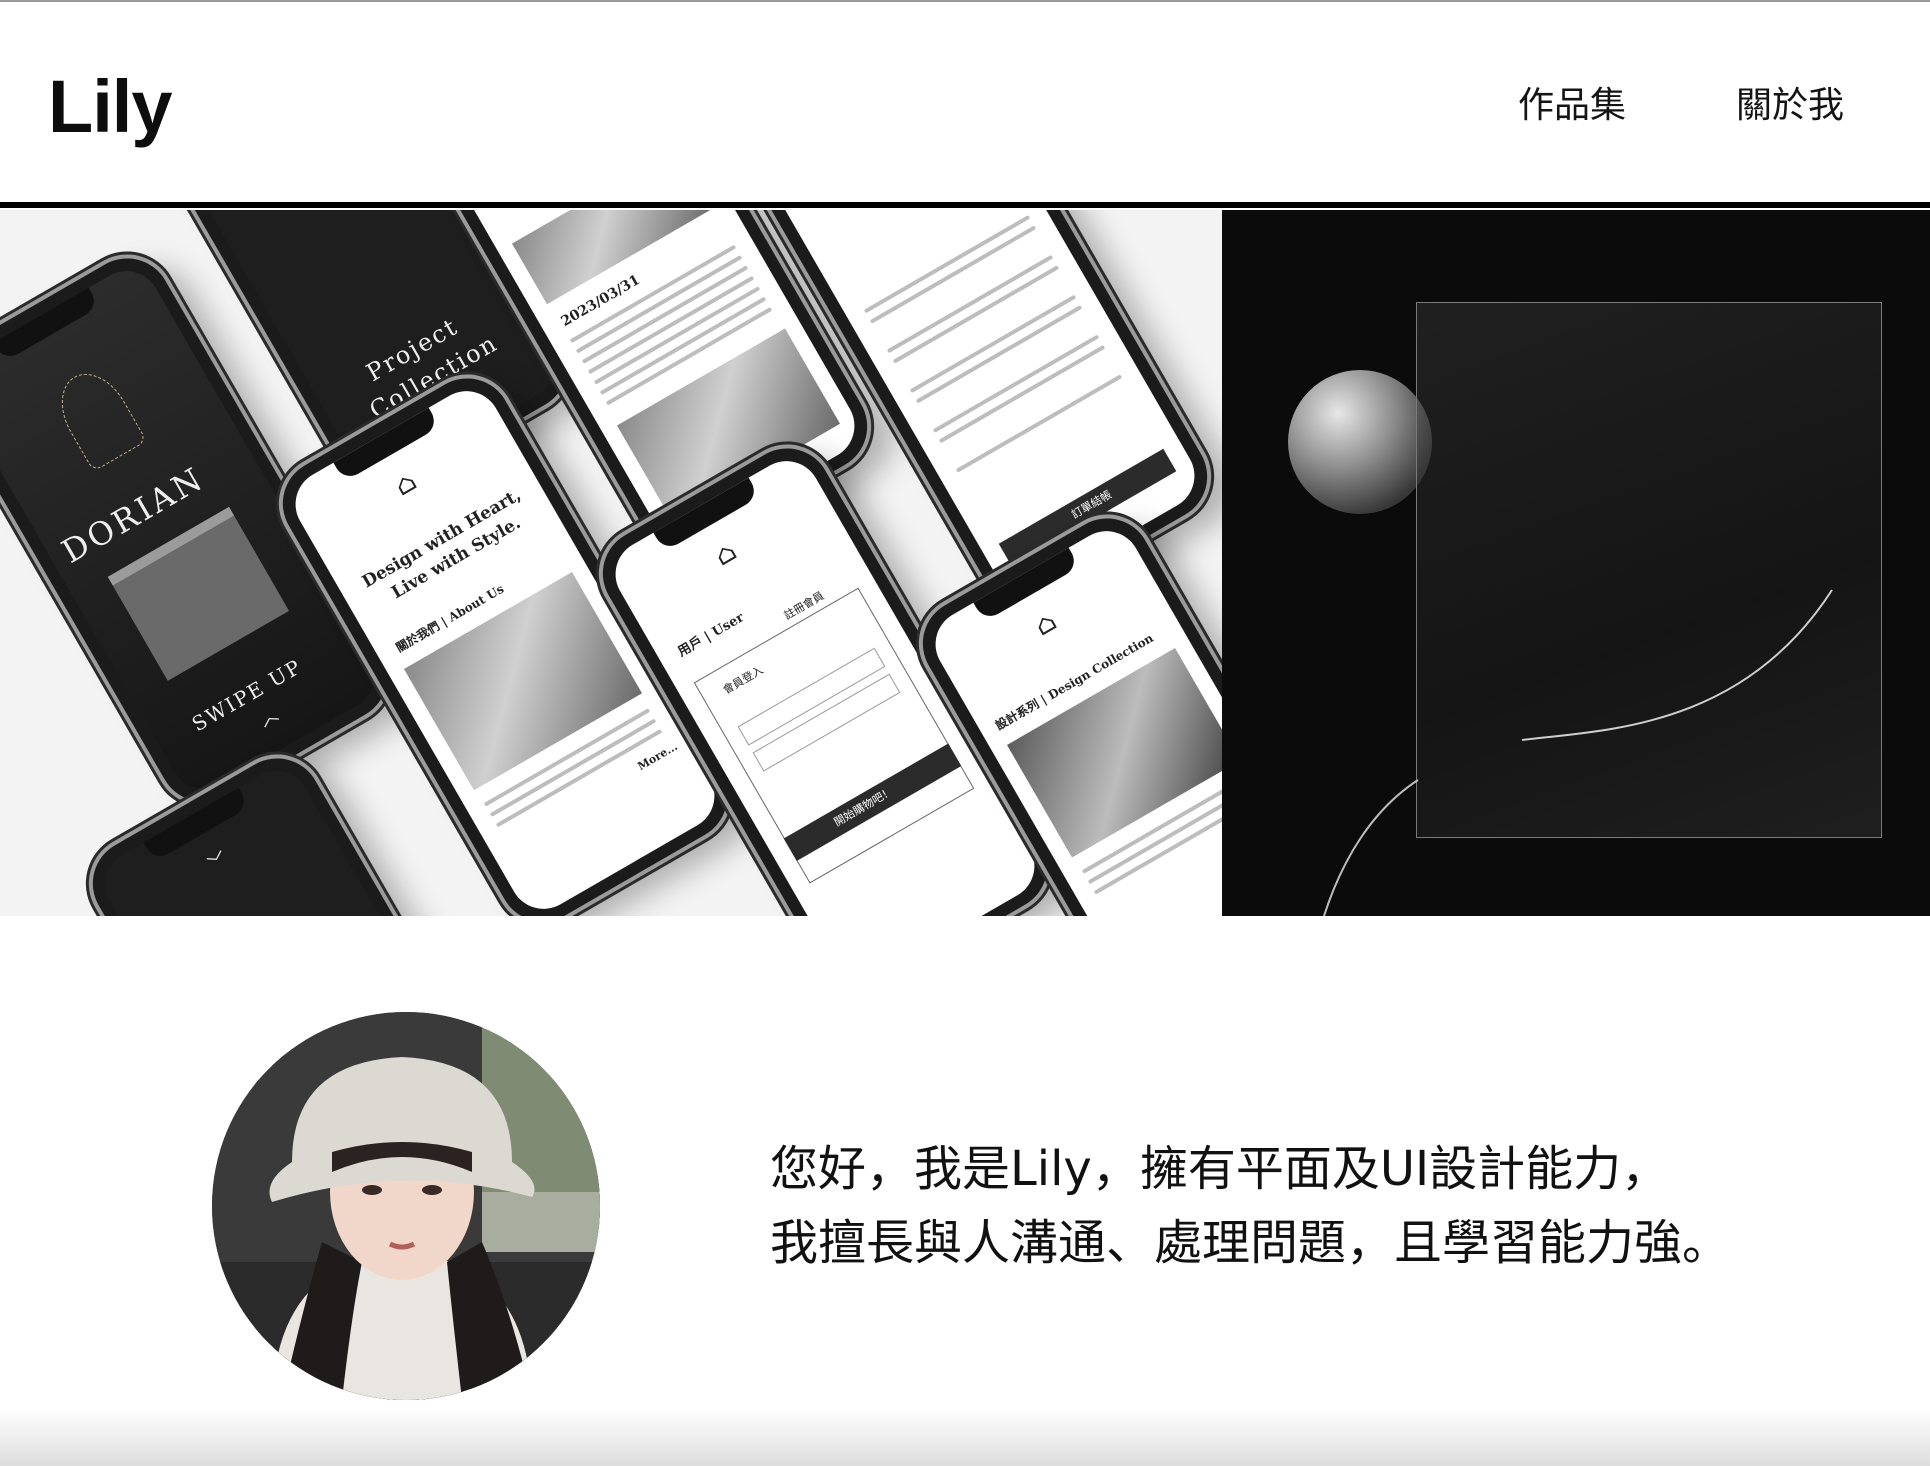 The image size is (1930, 1466). I want to click on intro-line-1: 您好，我是Lily，擁有平面及UI設計能力，, so click(1220, 1169).